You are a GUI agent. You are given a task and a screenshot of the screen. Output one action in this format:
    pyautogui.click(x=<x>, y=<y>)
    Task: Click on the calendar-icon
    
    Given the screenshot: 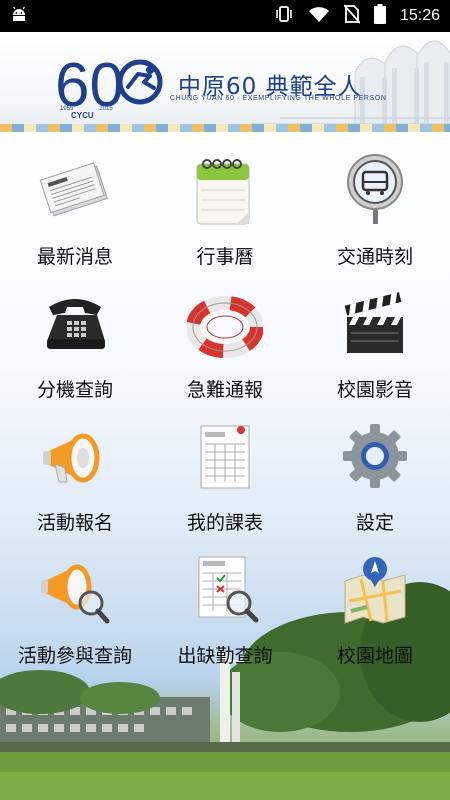 What is the action you would take?
    pyautogui.click(x=225, y=190)
    